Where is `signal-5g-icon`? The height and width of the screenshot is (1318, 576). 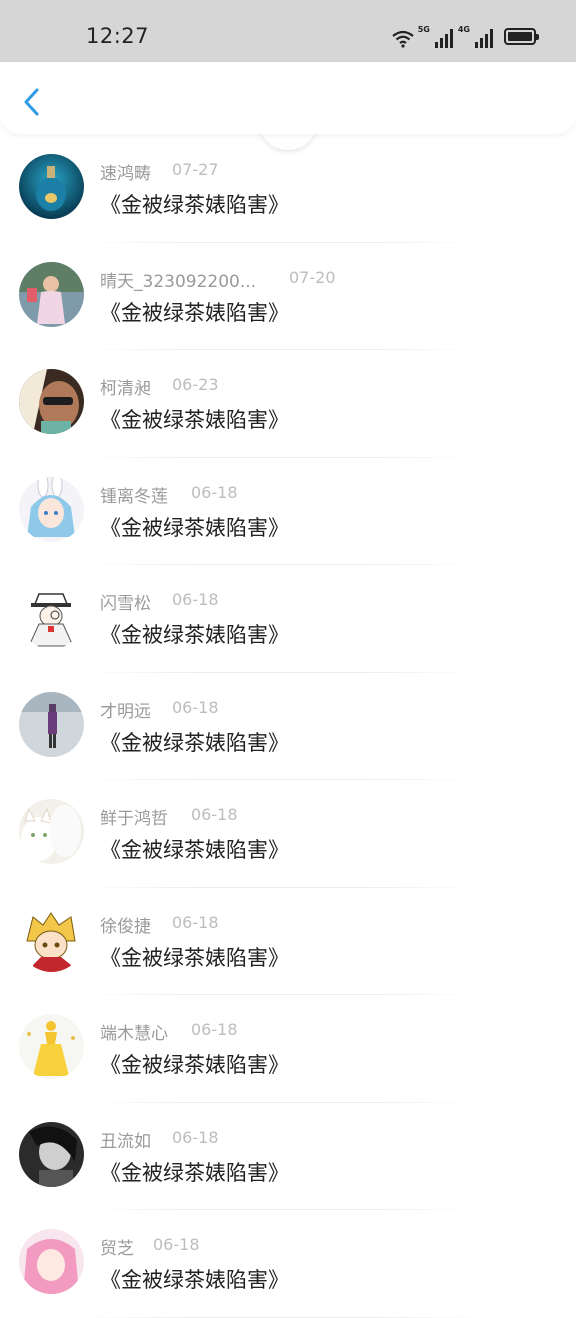 signal-5g-icon is located at coordinates (443, 38).